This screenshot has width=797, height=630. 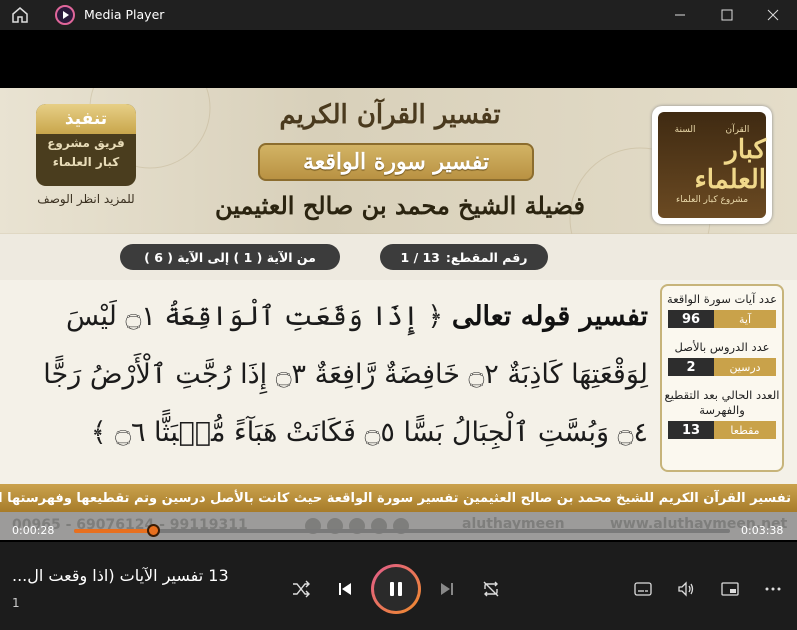 I want to click on seek-thumb, so click(x=153, y=530).